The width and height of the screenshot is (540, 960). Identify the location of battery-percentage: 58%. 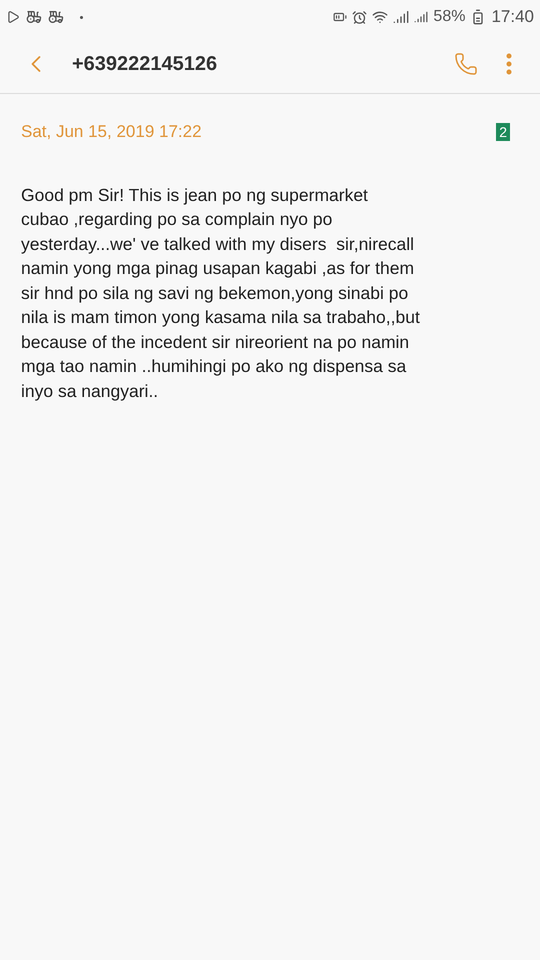
(449, 17).